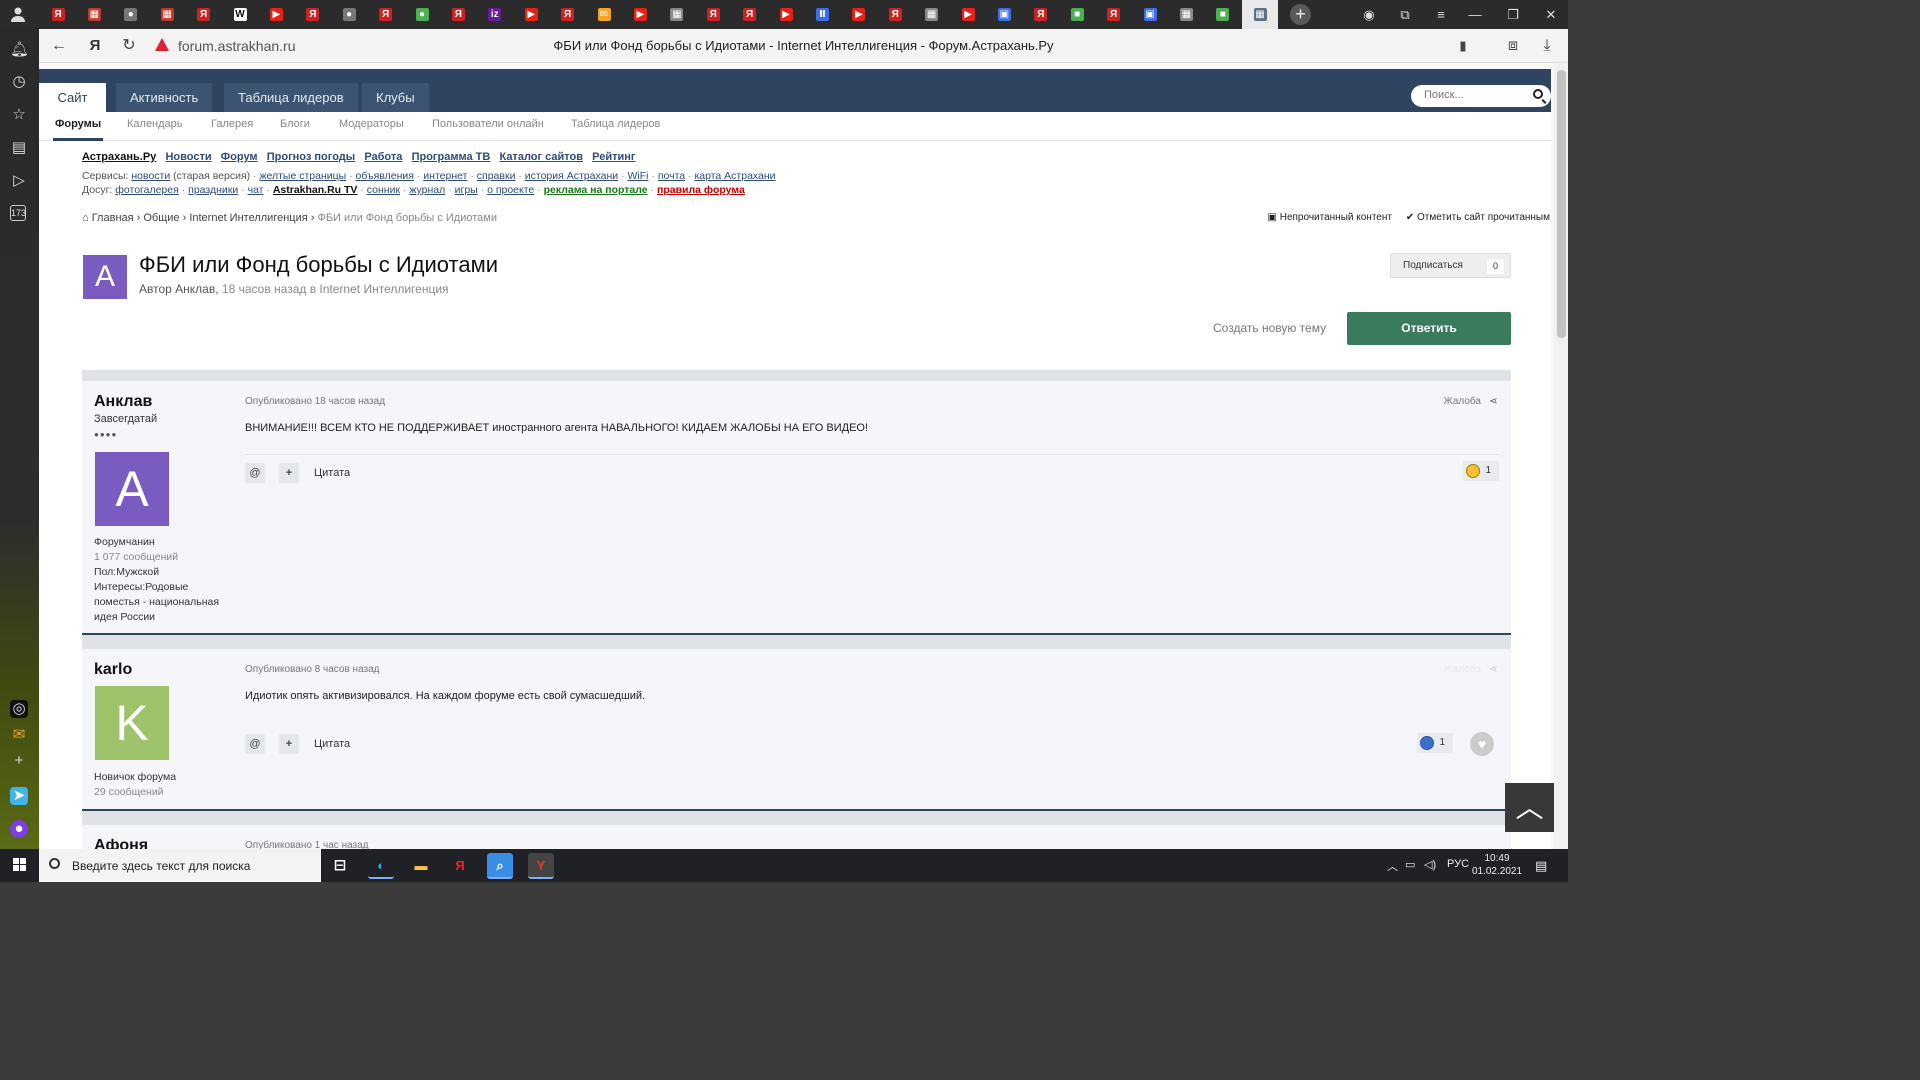 Image resolution: width=1920 pixels, height=1080 pixels. Describe the element at coordinates (291, 98) in the screenshot. I see `tab-leaderboard: Таблица лидеров` at that location.